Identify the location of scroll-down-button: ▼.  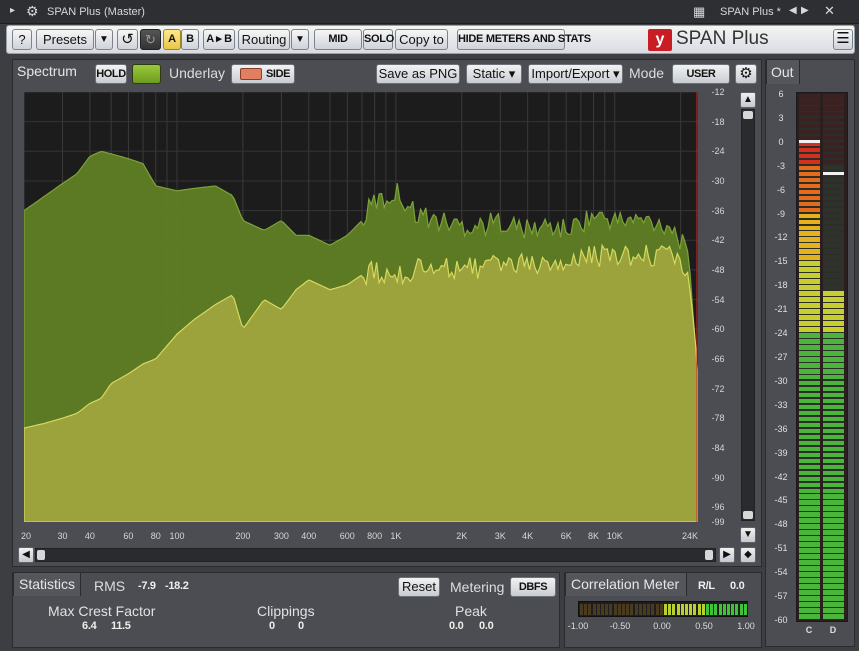
(748, 535).